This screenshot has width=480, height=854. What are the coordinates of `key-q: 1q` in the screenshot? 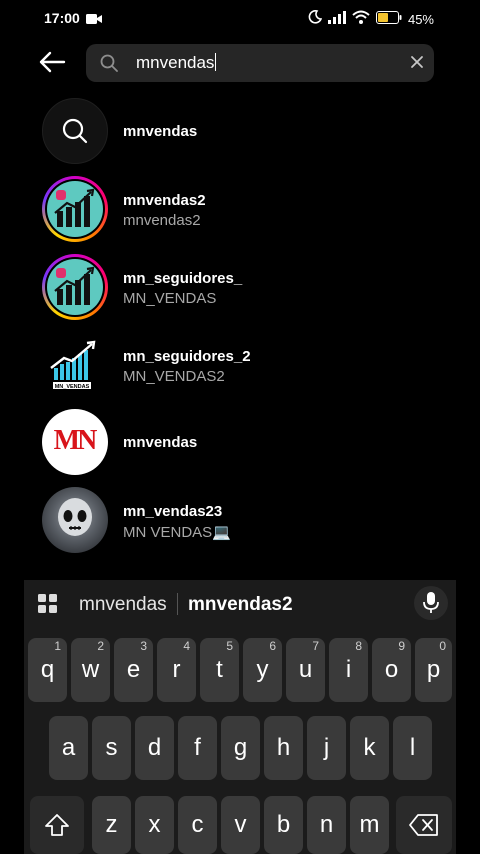 It's located at (47, 670).